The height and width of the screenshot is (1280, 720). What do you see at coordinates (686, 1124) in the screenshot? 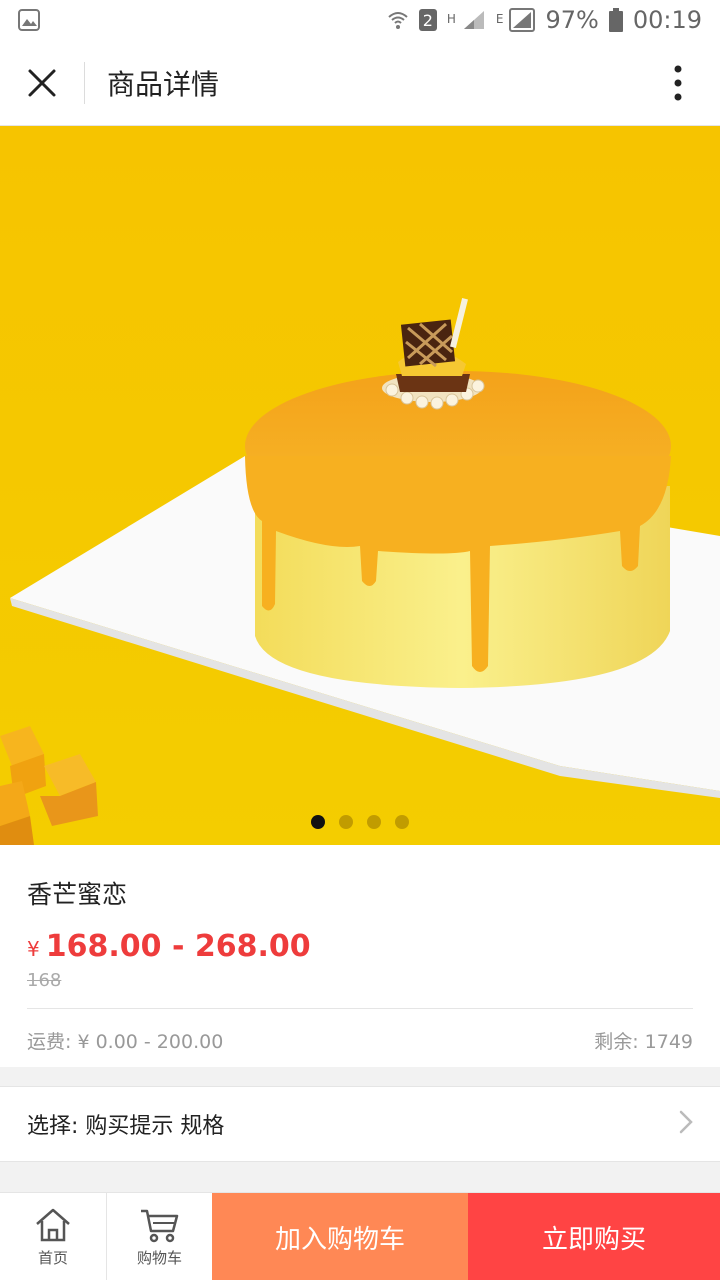
I see `chevron-right-icon` at bounding box center [686, 1124].